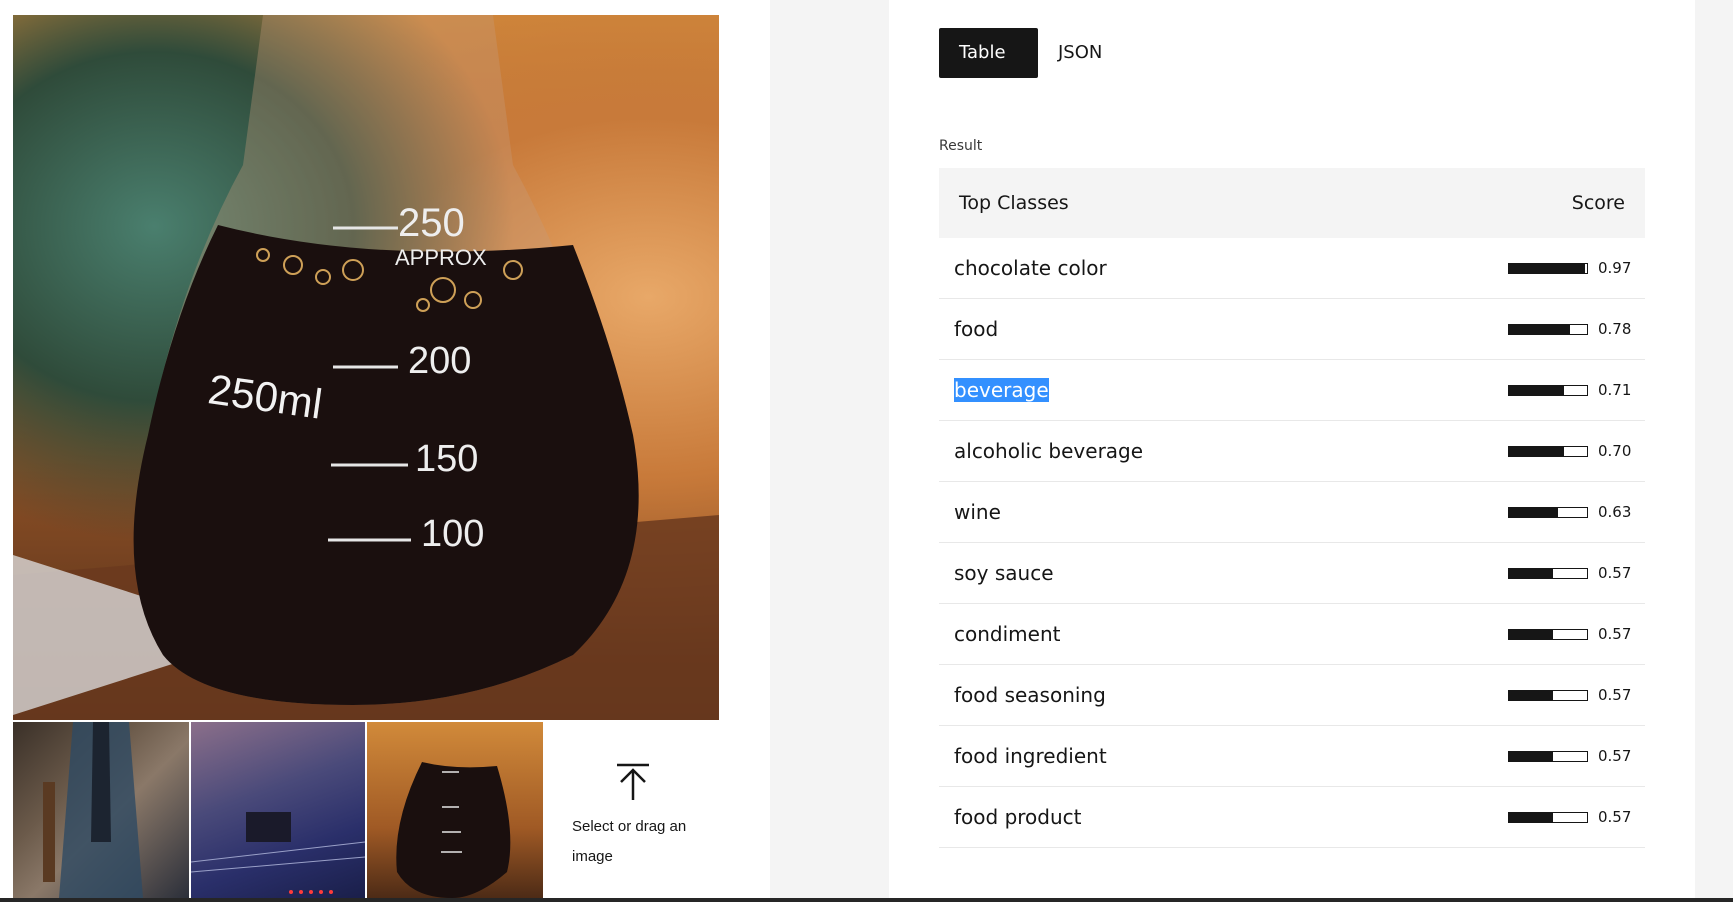 The image size is (1733, 902). What do you see at coordinates (278, 853) in the screenshot?
I see `circuit-board-icon` at bounding box center [278, 853].